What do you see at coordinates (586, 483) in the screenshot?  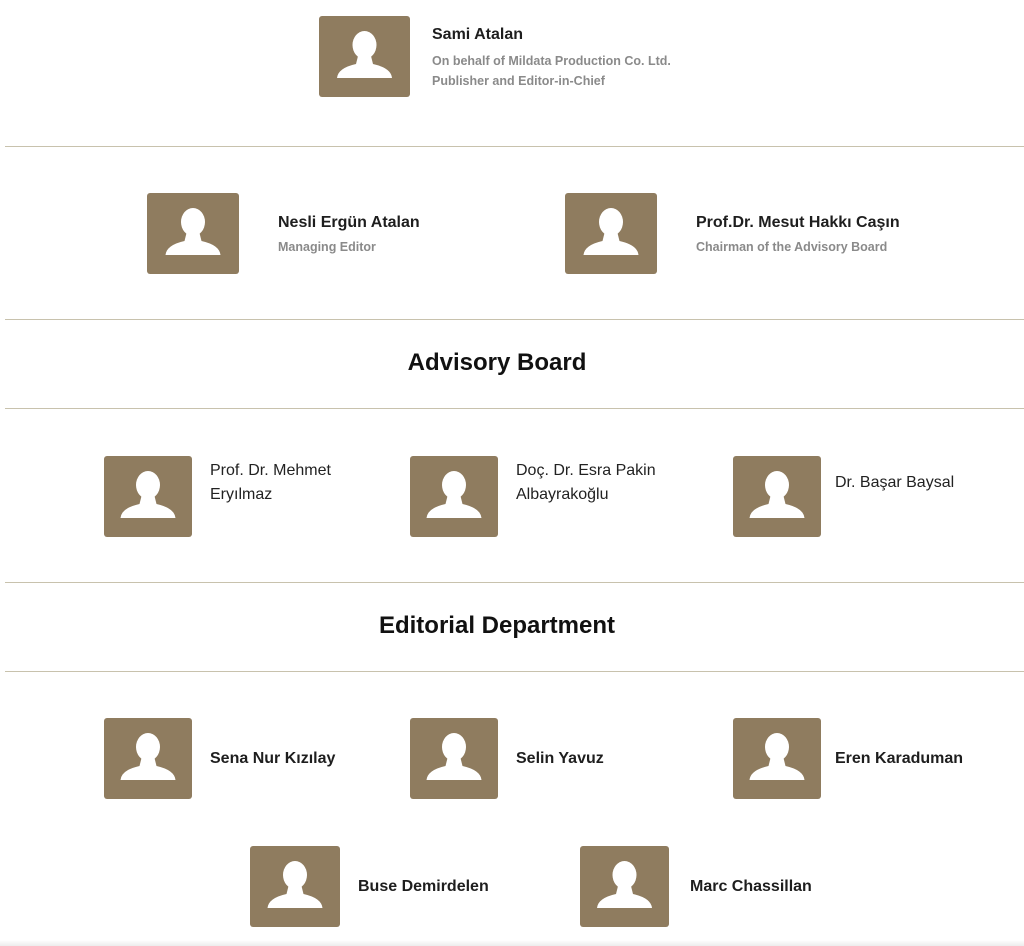 I see `profile-info: Doç. Dr. Esra Pakin Albayrakoğlu` at bounding box center [586, 483].